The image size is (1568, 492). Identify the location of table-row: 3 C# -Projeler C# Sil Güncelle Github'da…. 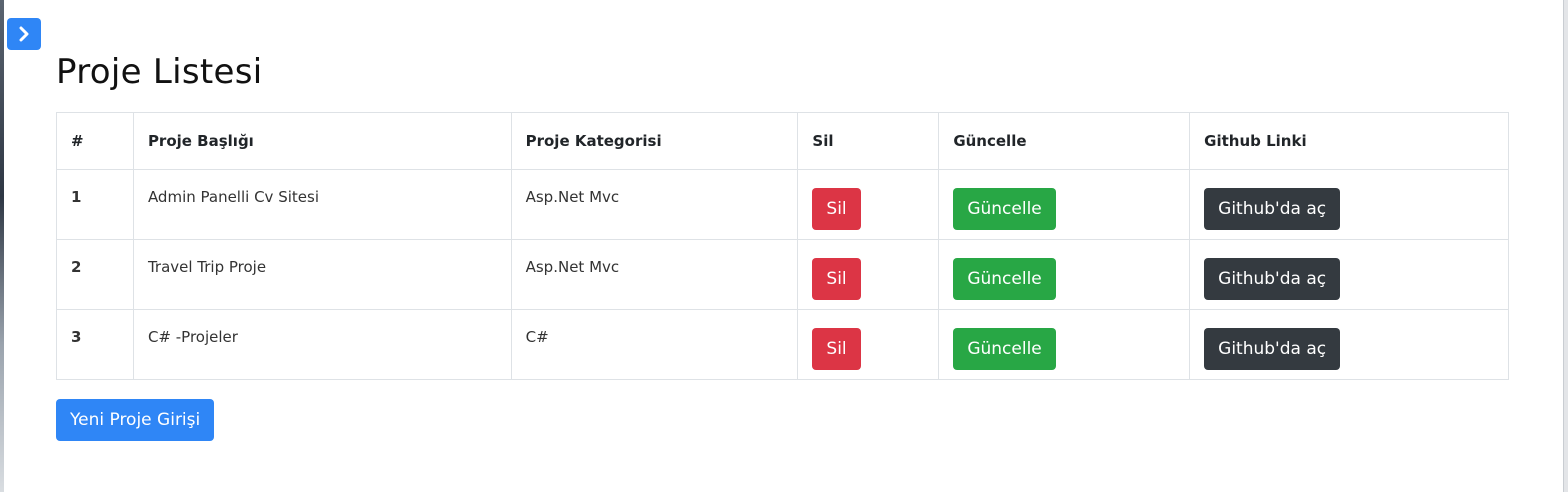
(782, 344).